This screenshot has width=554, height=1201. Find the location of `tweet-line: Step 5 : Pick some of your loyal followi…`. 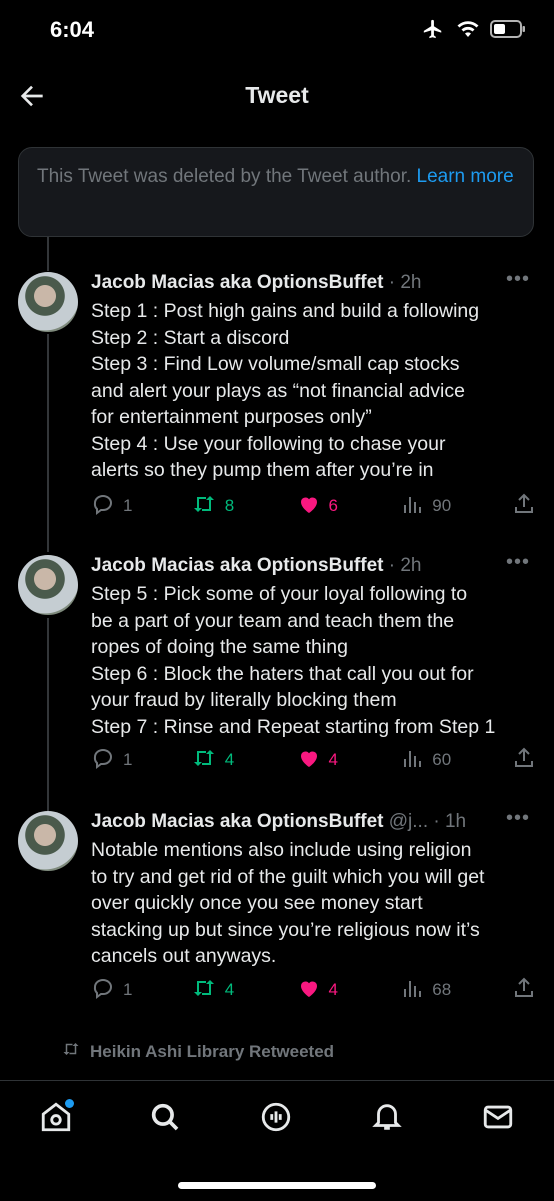

tweet-line: Step 5 : Pick some of your loyal followi… is located at coordinates (279, 594).